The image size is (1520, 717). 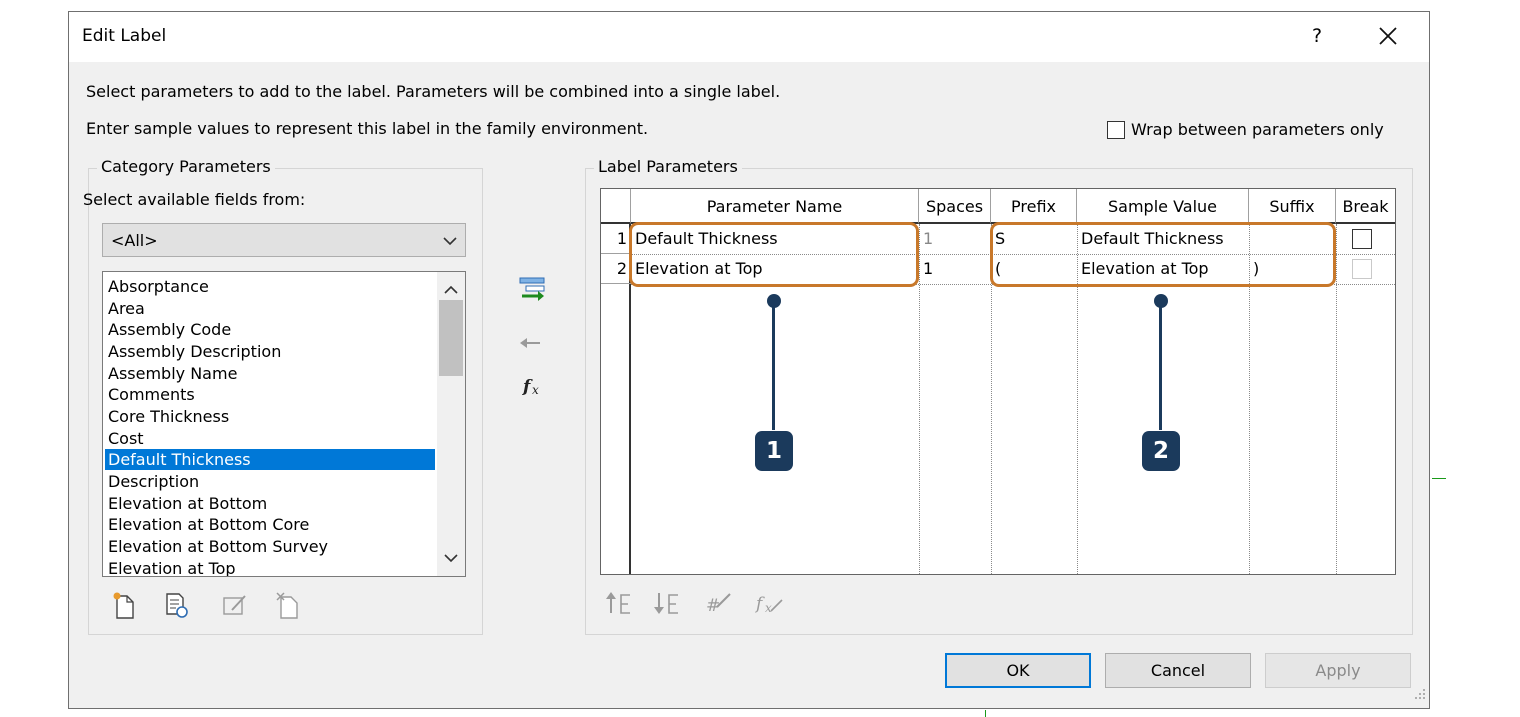 I want to click on column-header-suffix: Suffix, so click(x=1292, y=206).